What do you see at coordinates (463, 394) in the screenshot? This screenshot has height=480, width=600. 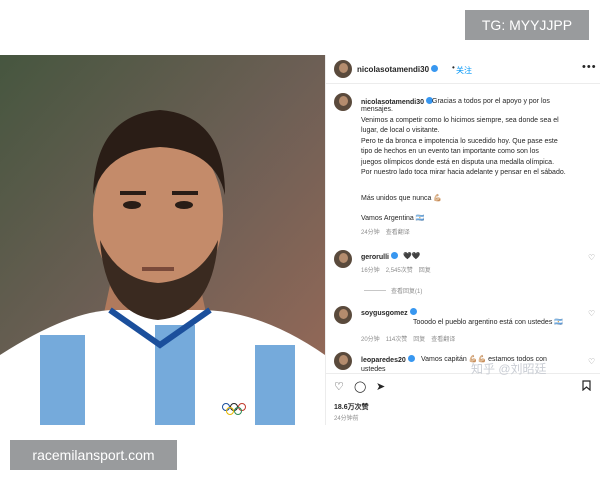 I see `post-actions-bar: 知乎 @刘昭廷 ♡ ◯ ➤ 18.6万次赞 24分钟前` at bounding box center [463, 394].